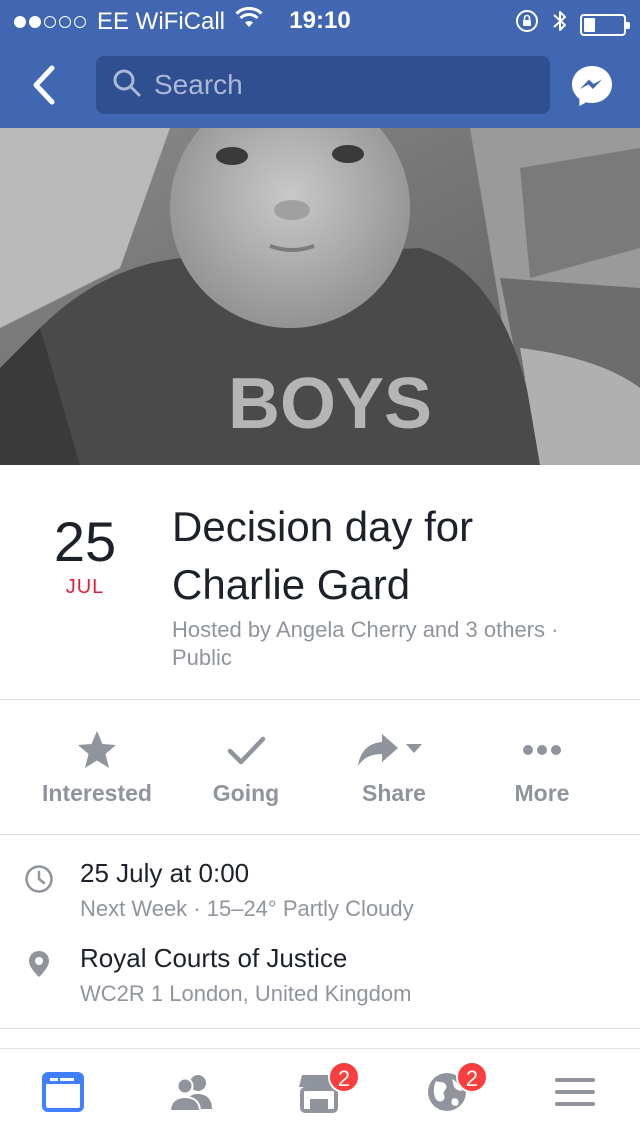 The width and height of the screenshot is (640, 1136). I want to click on battery-icon, so click(605, 24).